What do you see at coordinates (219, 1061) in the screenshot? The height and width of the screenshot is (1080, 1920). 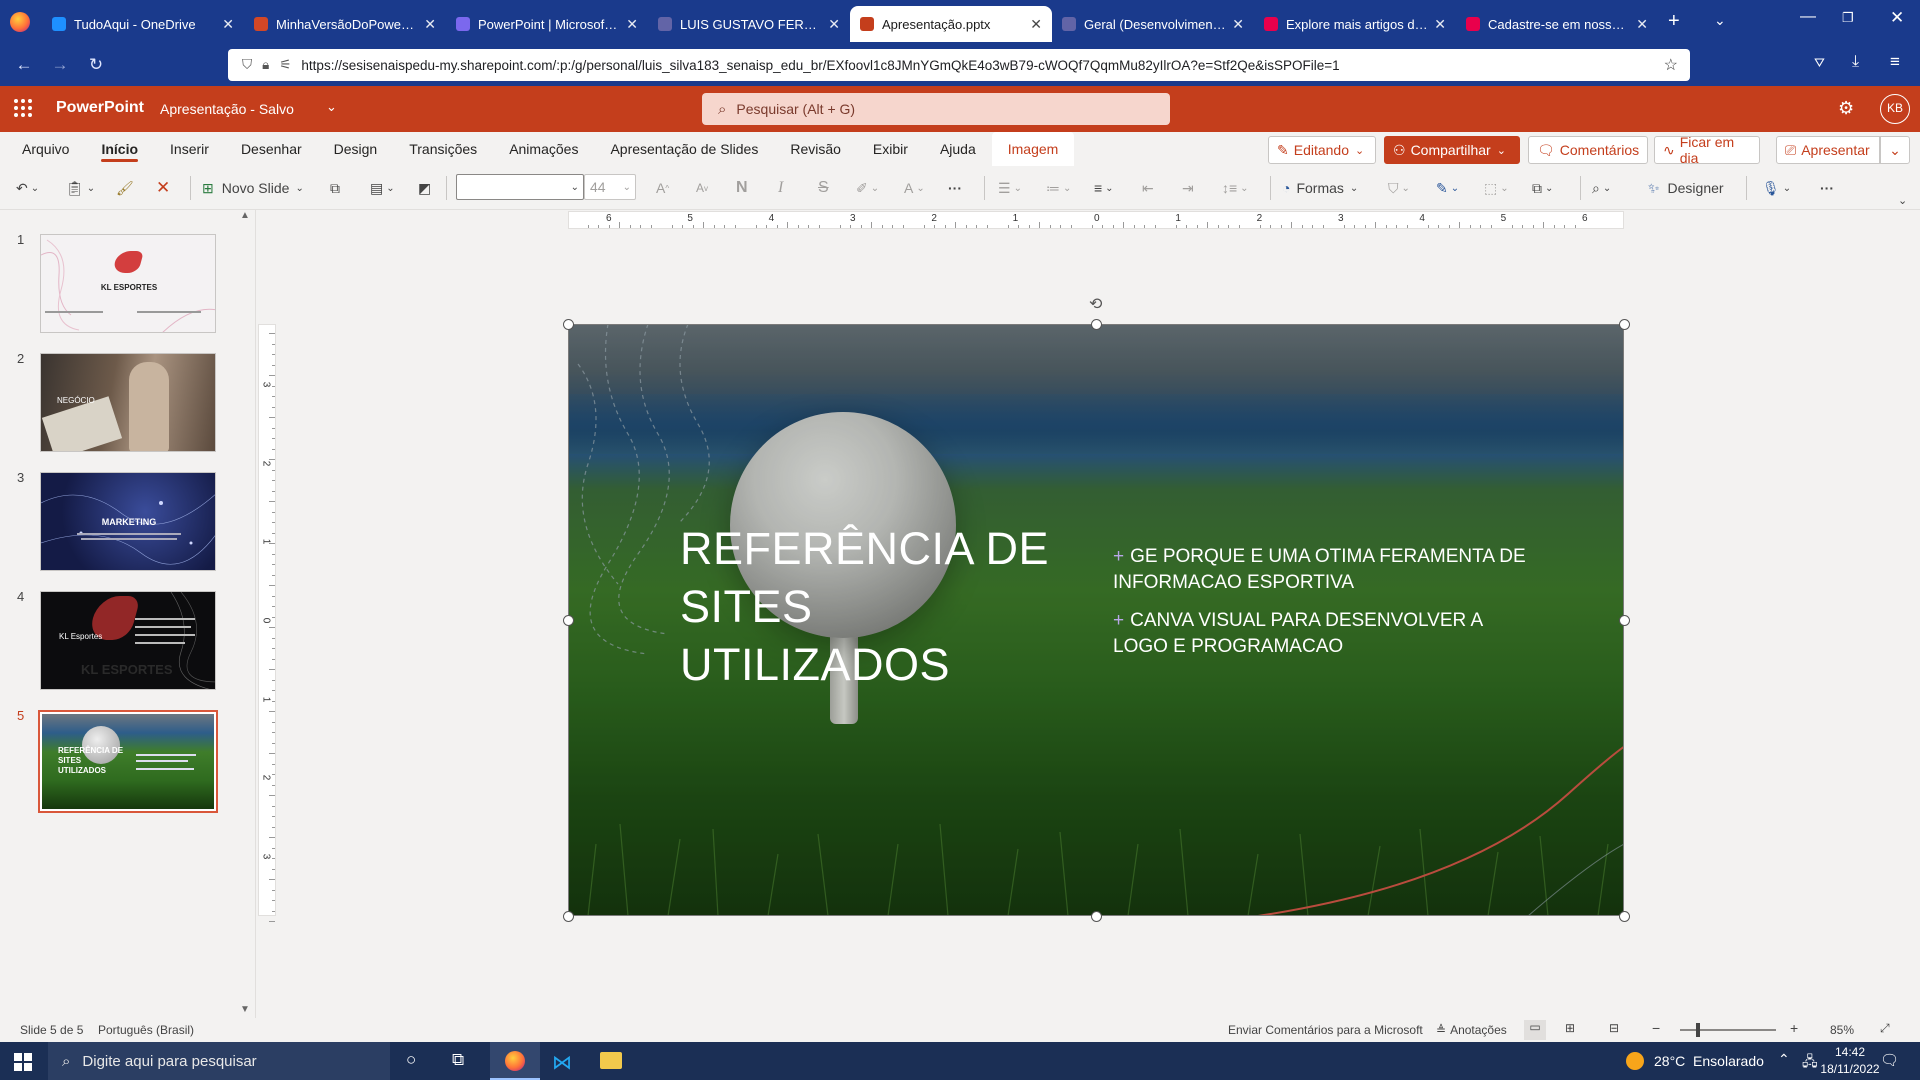 I see `taskbar-search-box: ⌕ Digite aqui para pesquisar` at bounding box center [219, 1061].